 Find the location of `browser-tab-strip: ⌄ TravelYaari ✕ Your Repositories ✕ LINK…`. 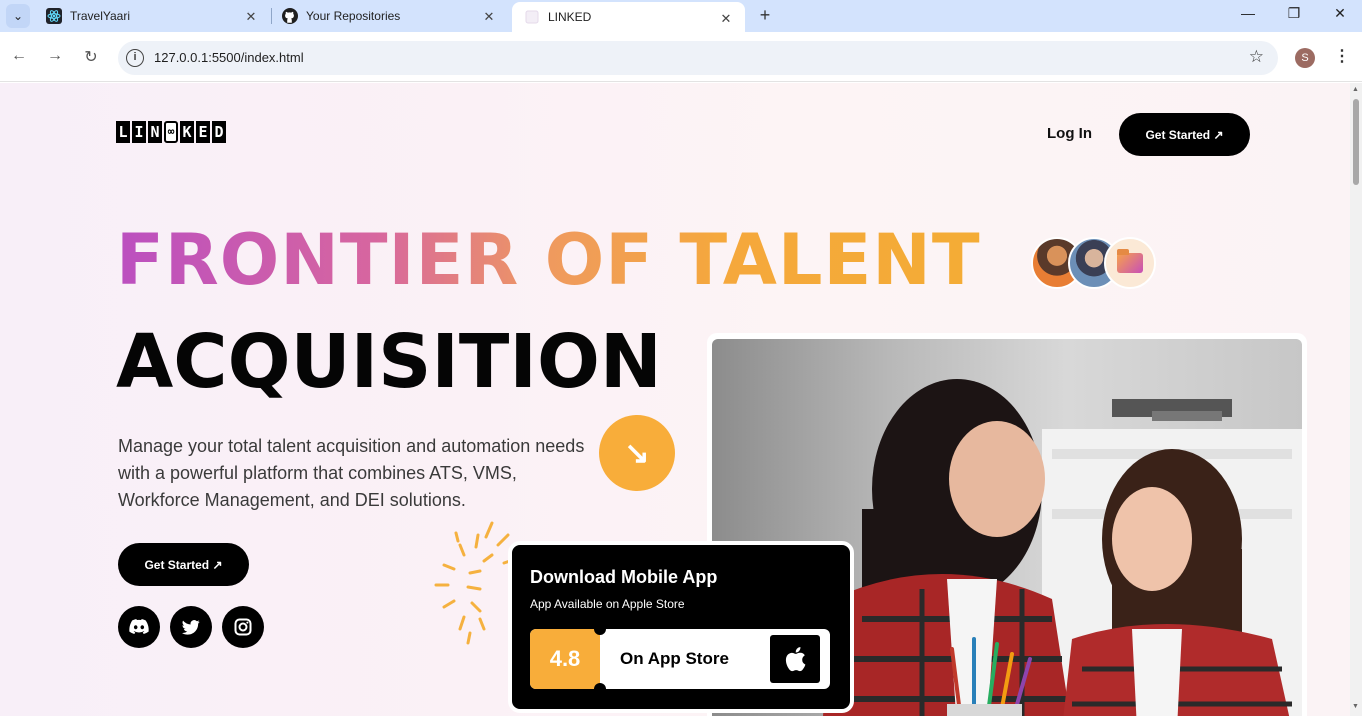

browser-tab-strip: ⌄ TravelYaari ✕ Your Repositories ✕ LINK… is located at coordinates (681, 16).